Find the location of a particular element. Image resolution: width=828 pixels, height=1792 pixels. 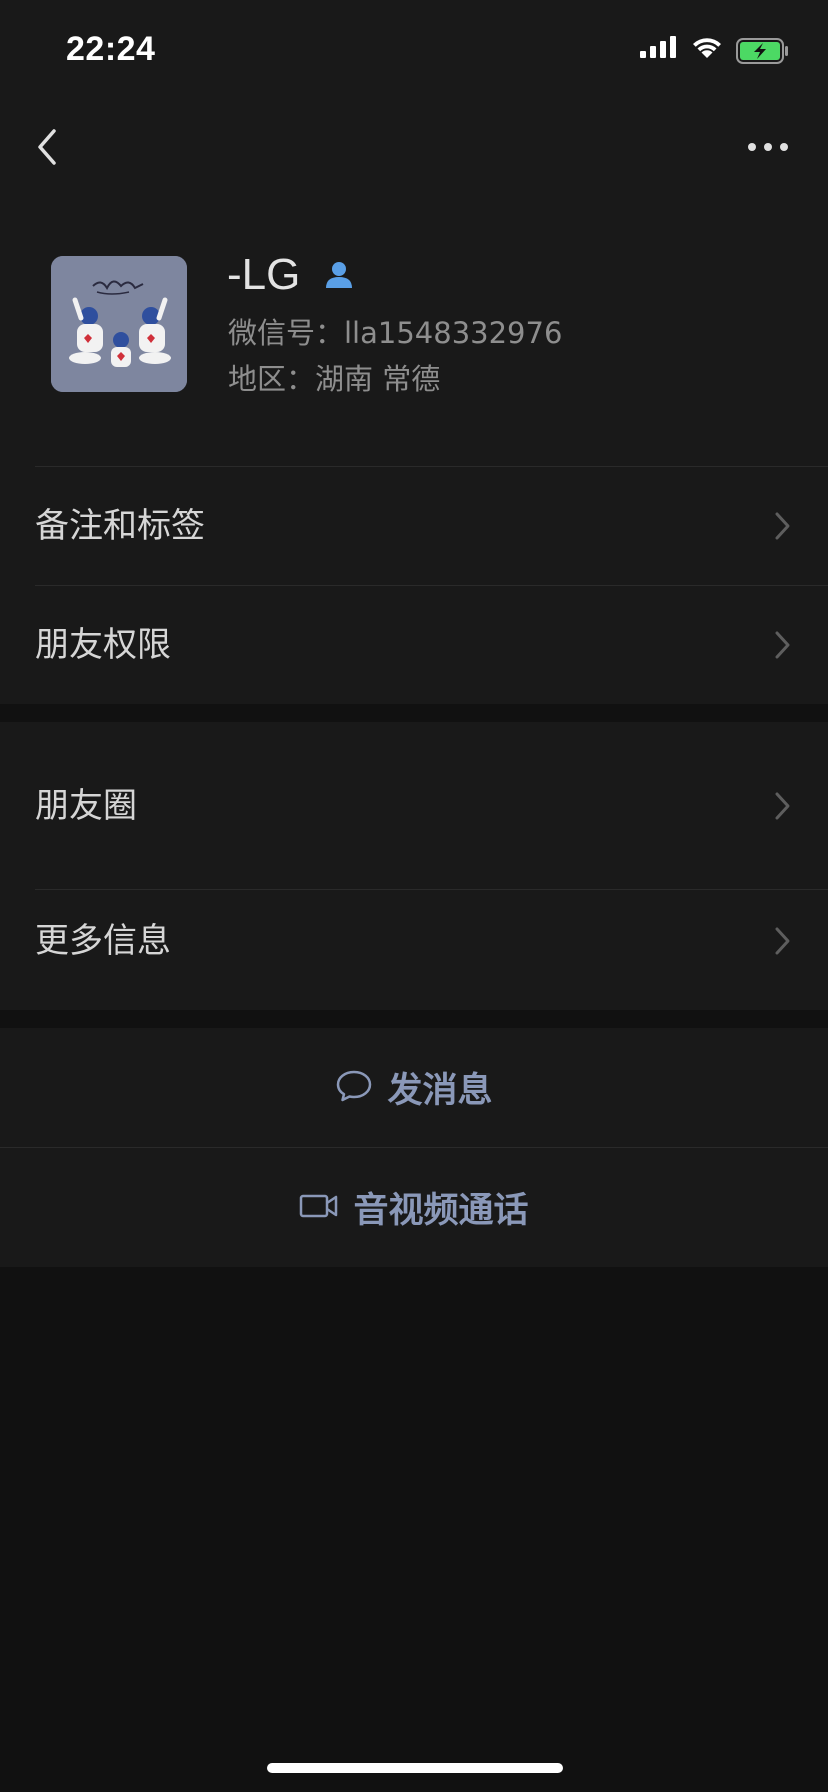

video-call-label: 音视频通话 is located at coordinates (441, 1211).